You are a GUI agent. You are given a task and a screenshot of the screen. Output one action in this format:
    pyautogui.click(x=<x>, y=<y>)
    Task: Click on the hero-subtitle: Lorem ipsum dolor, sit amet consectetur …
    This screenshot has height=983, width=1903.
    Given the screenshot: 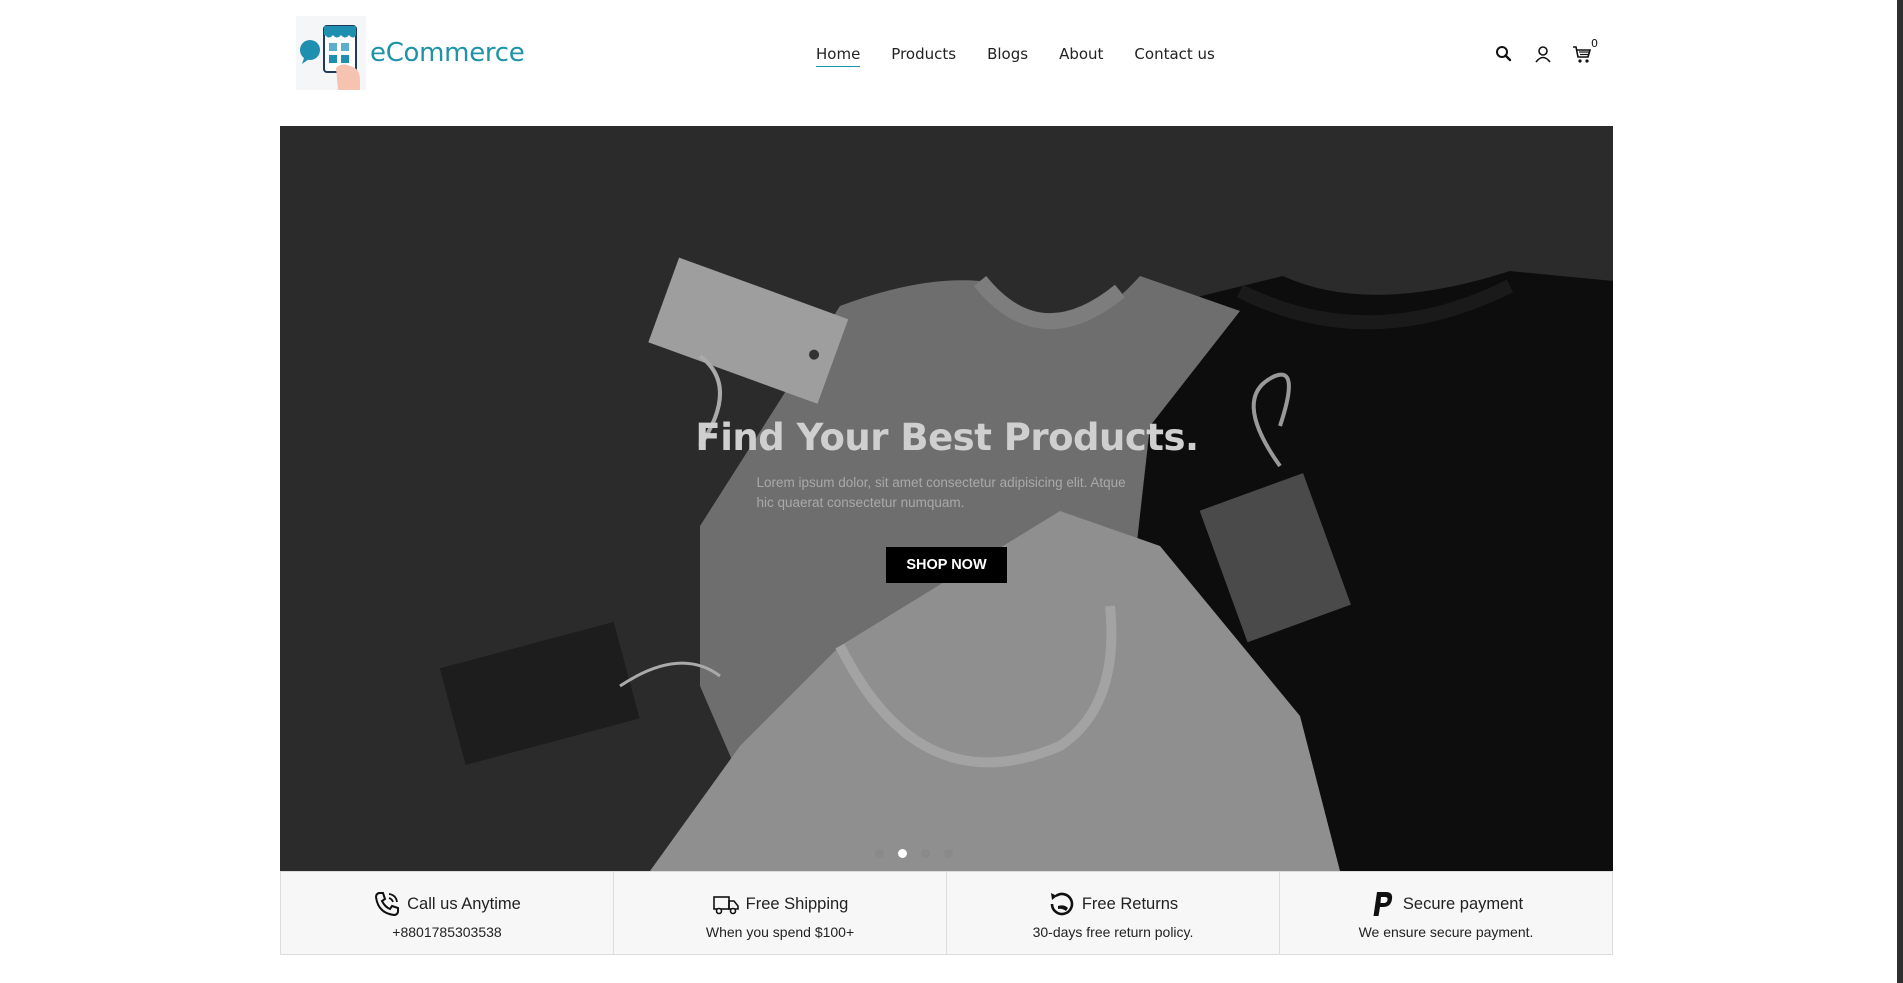 What is the action you would take?
    pyautogui.click(x=941, y=492)
    